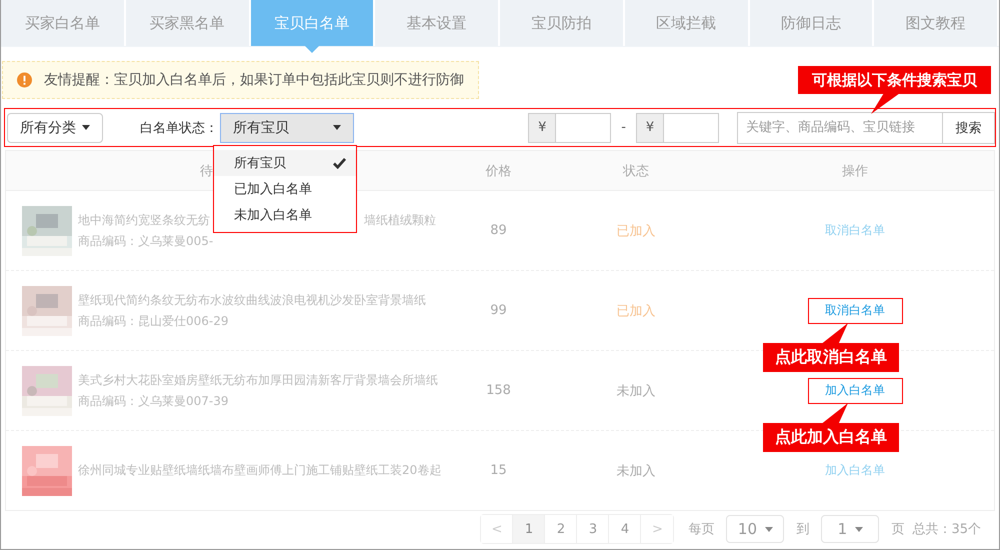 The height and width of the screenshot is (550, 1000). Describe the element at coordinates (287, 127) in the screenshot. I see `status-dropdown: 所有宝贝` at that location.